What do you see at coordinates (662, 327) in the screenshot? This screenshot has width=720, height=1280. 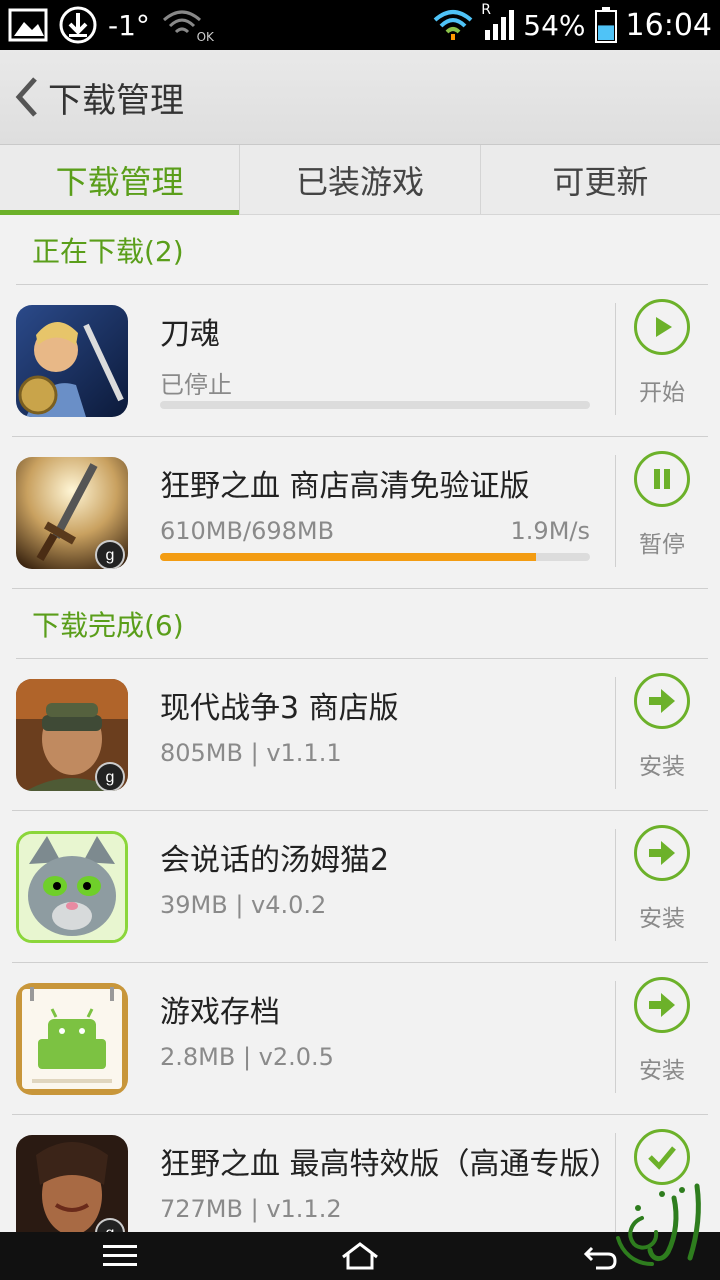 I see `play-icon` at bounding box center [662, 327].